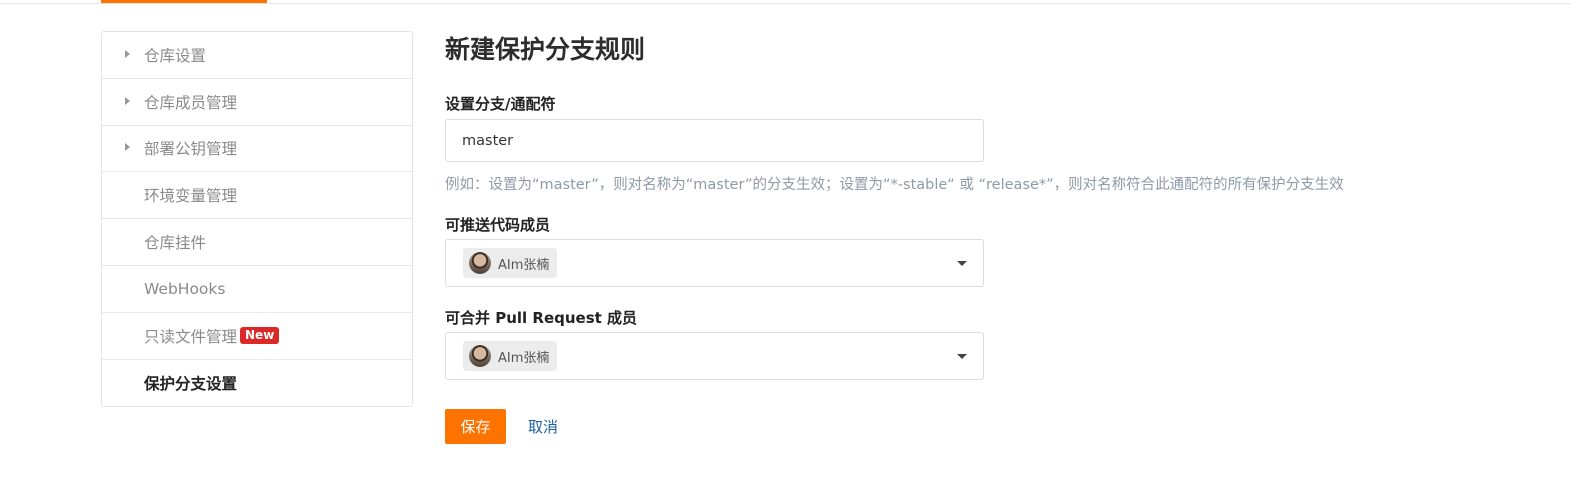 The image size is (1571, 483). Describe the element at coordinates (257, 196) in the screenshot. I see `sidebar-item-env-vars: 环境变量管理` at that location.